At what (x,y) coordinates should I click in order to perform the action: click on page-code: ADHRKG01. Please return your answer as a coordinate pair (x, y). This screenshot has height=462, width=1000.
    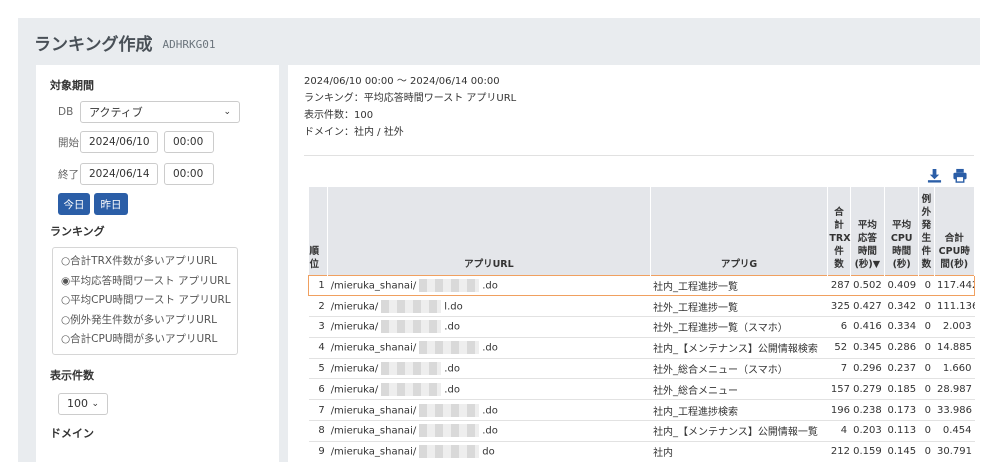
    Looking at the image, I should click on (189, 44).